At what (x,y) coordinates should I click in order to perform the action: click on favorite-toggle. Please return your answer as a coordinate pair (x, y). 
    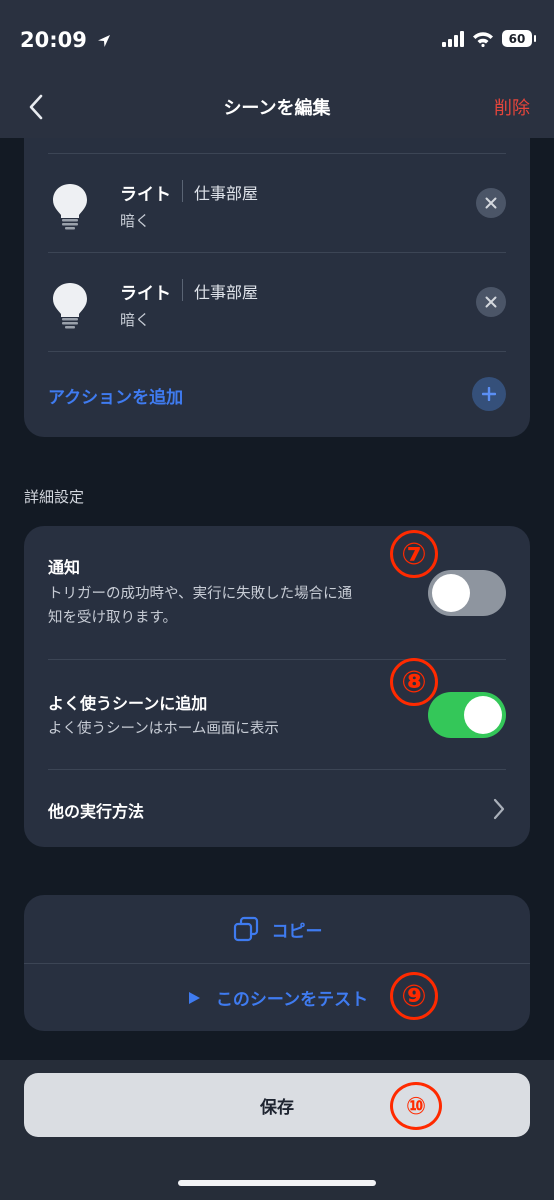
    Looking at the image, I should click on (467, 715).